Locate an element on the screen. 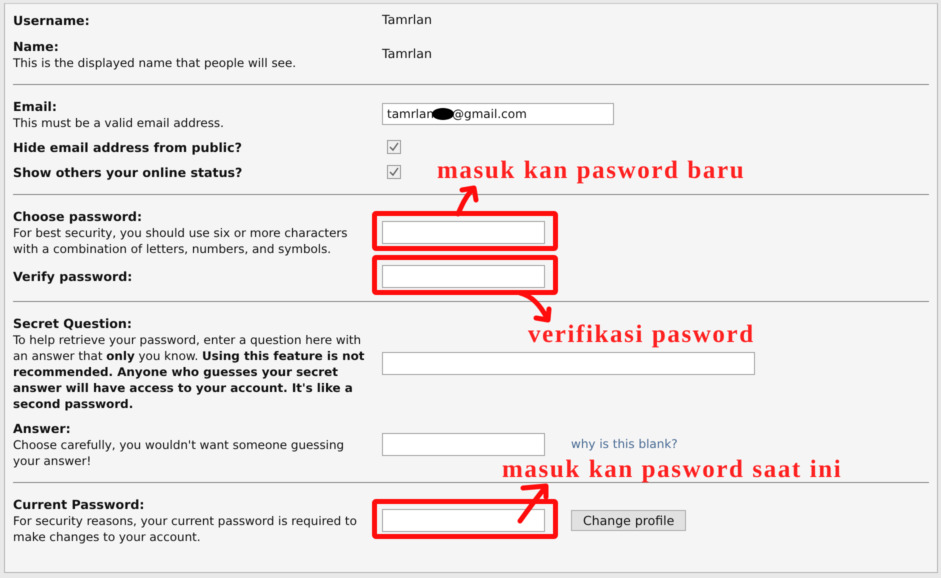 The image size is (941, 578). field-label: Current Password: is located at coordinates (79, 504).